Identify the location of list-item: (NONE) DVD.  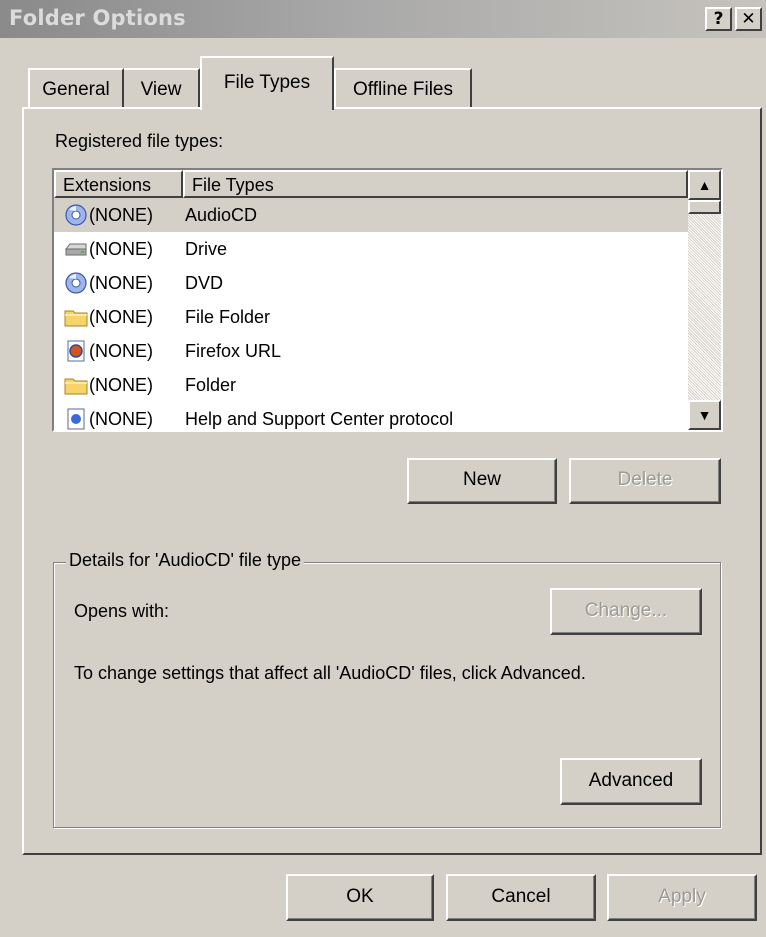
(371, 283).